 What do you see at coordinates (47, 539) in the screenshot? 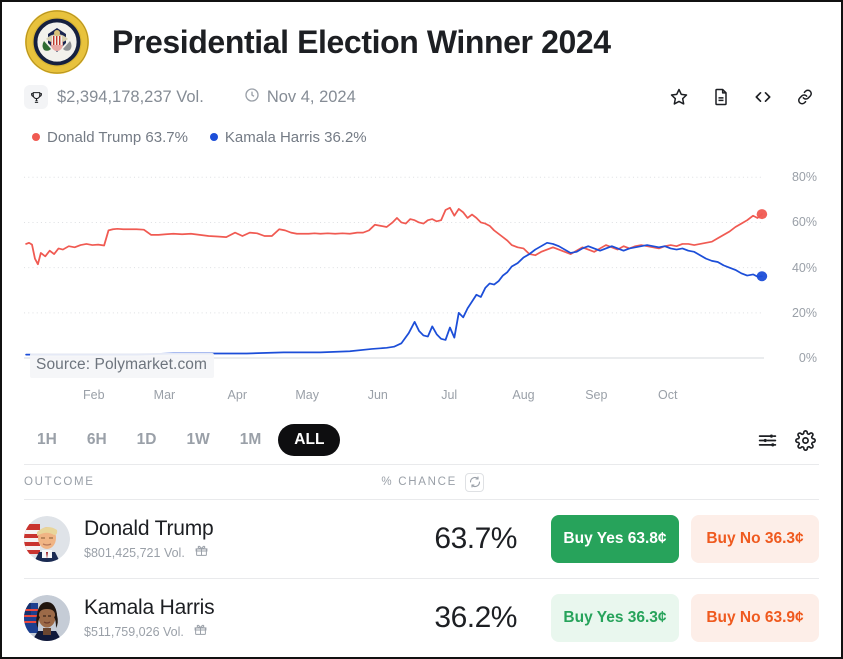
I see `donald-trump-avatar` at bounding box center [47, 539].